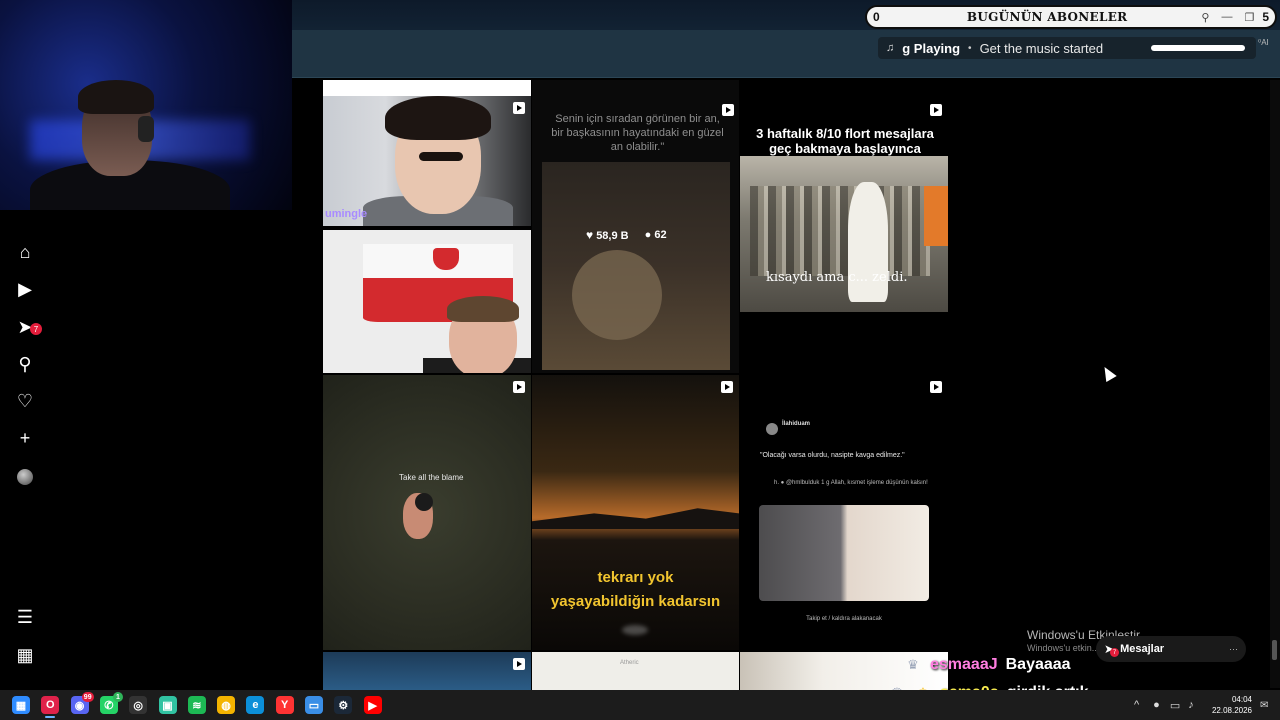  What do you see at coordinates (635, 577) in the screenshot?
I see `post-sunset-line1: tekrarı yok` at bounding box center [635, 577].